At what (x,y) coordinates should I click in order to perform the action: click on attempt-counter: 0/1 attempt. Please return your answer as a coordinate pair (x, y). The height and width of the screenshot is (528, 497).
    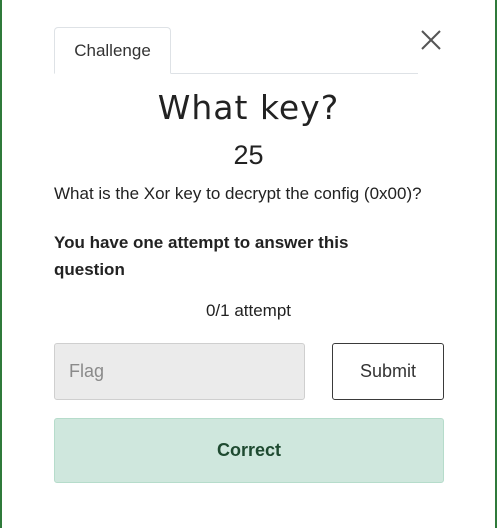
    Looking at the image, I should click on (248, 310).